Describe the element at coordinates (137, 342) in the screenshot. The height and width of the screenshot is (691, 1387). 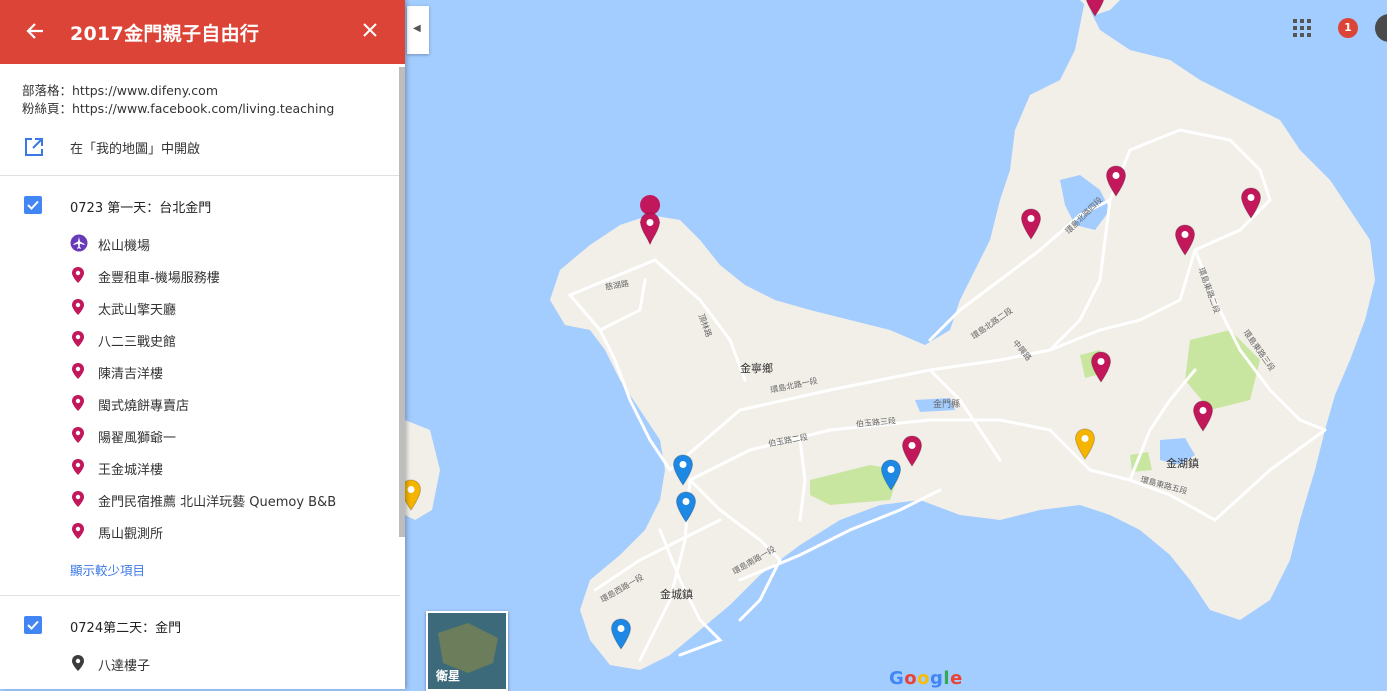
I see `list-item-label: 八二三戰史館` at that location.